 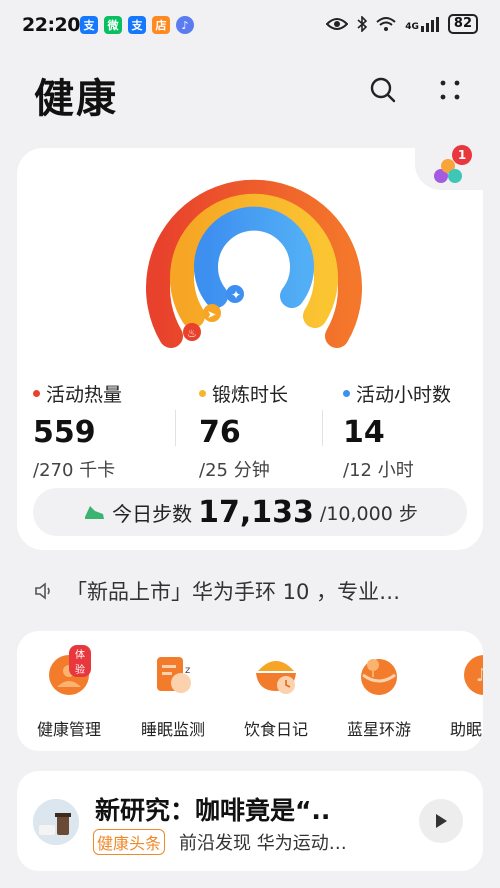 I want to click on run-icon: ➤, so click(x=211, y=314).